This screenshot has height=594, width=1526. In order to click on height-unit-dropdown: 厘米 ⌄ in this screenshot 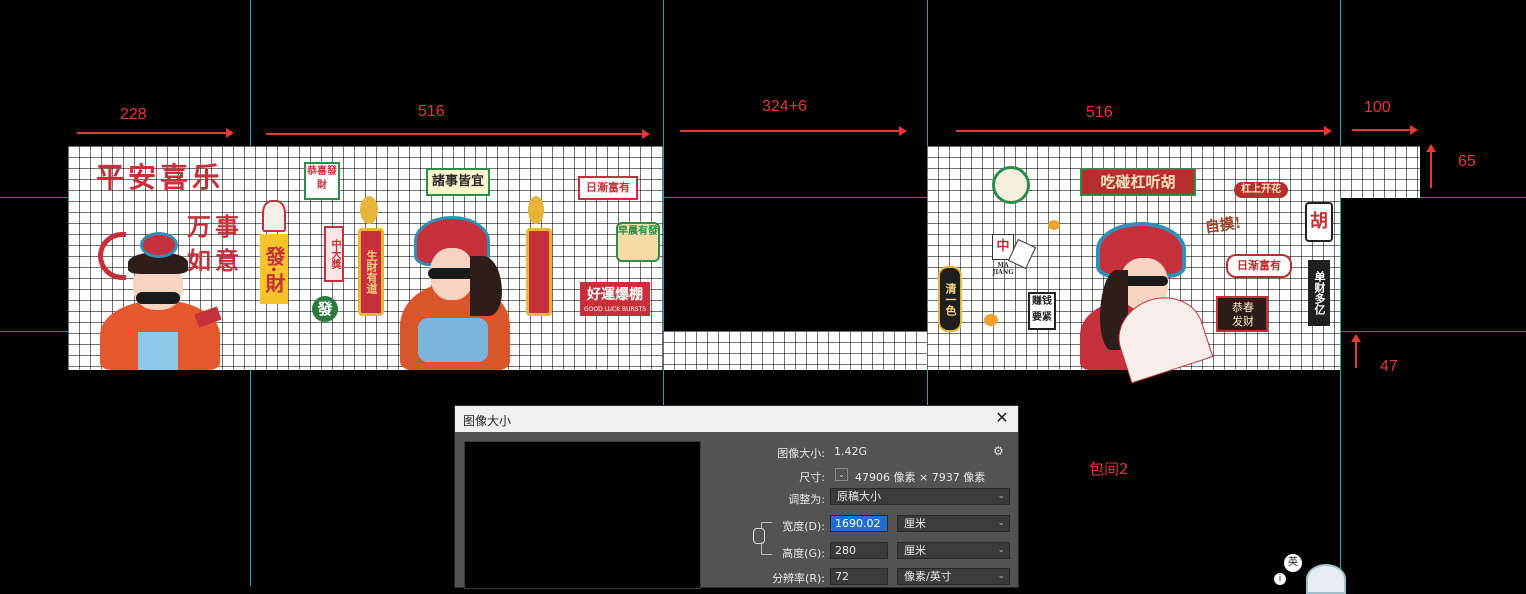, I will do `click(953, 550)`.